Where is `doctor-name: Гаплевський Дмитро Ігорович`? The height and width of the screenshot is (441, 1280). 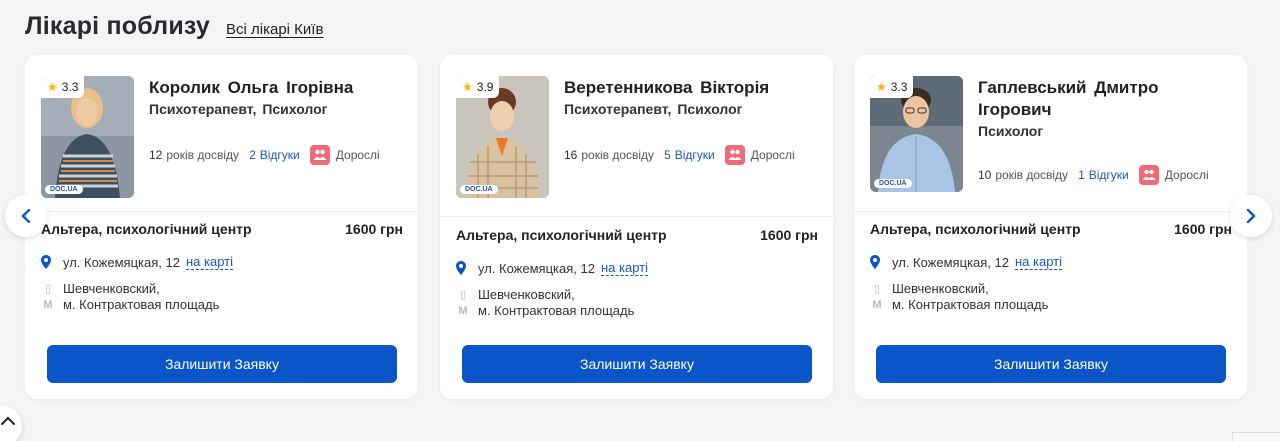
doctor-name: Гаплевський Дмитро Ігорович is located at coordinates (1103, 99).